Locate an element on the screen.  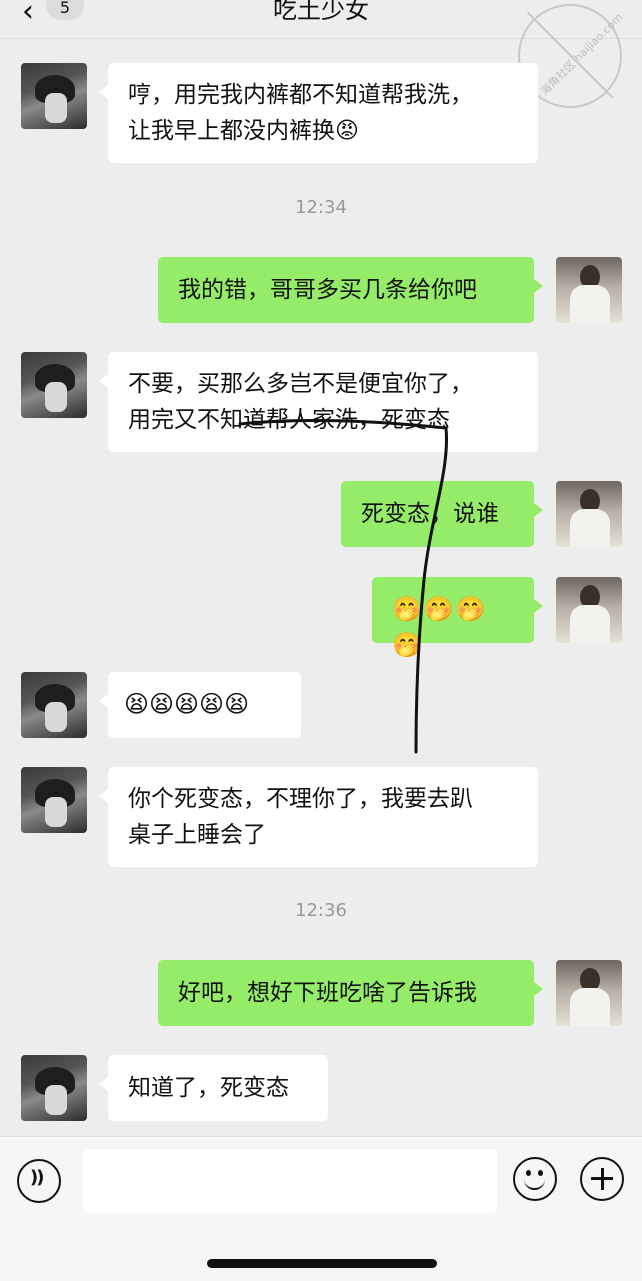
voice-icon is located at coordinates (39, 1181).